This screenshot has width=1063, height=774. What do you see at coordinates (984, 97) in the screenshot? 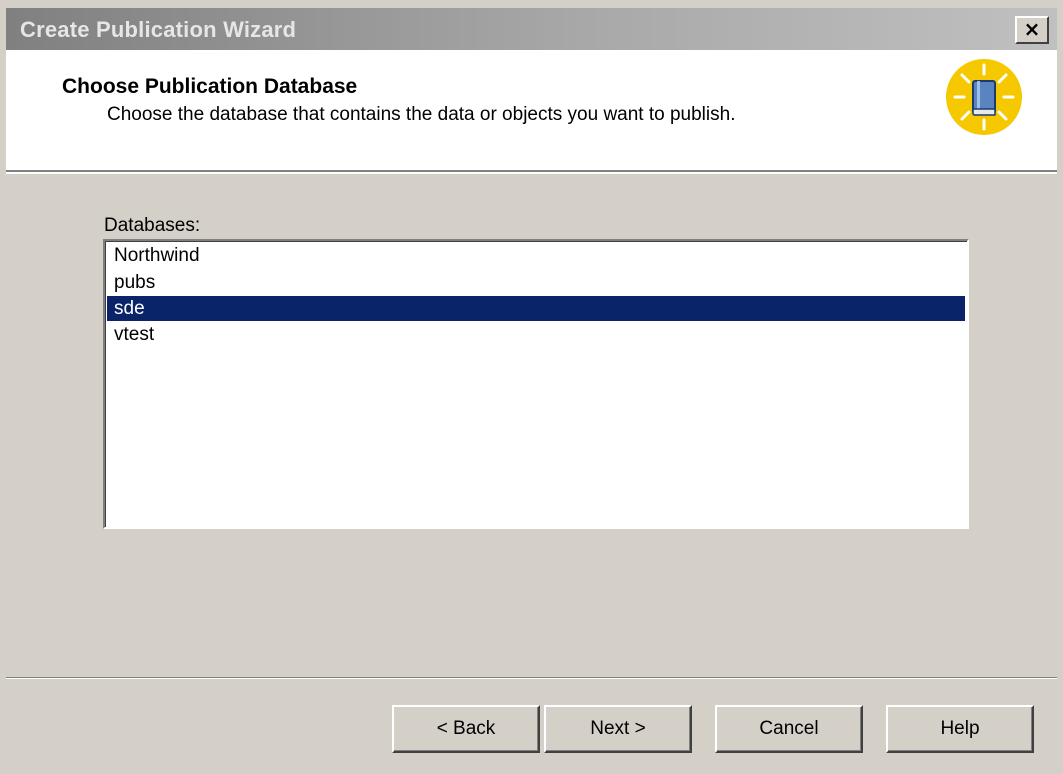
I see `wizard-book-icon` at bounding box center [984, 97].